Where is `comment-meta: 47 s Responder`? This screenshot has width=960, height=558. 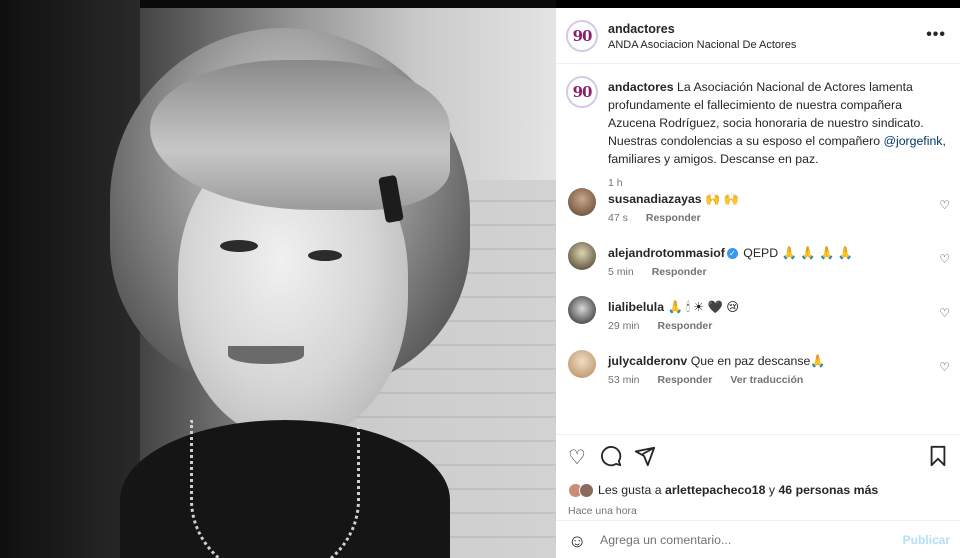 comment-meta: 47 s Responder is located at coordinates (663, 218).